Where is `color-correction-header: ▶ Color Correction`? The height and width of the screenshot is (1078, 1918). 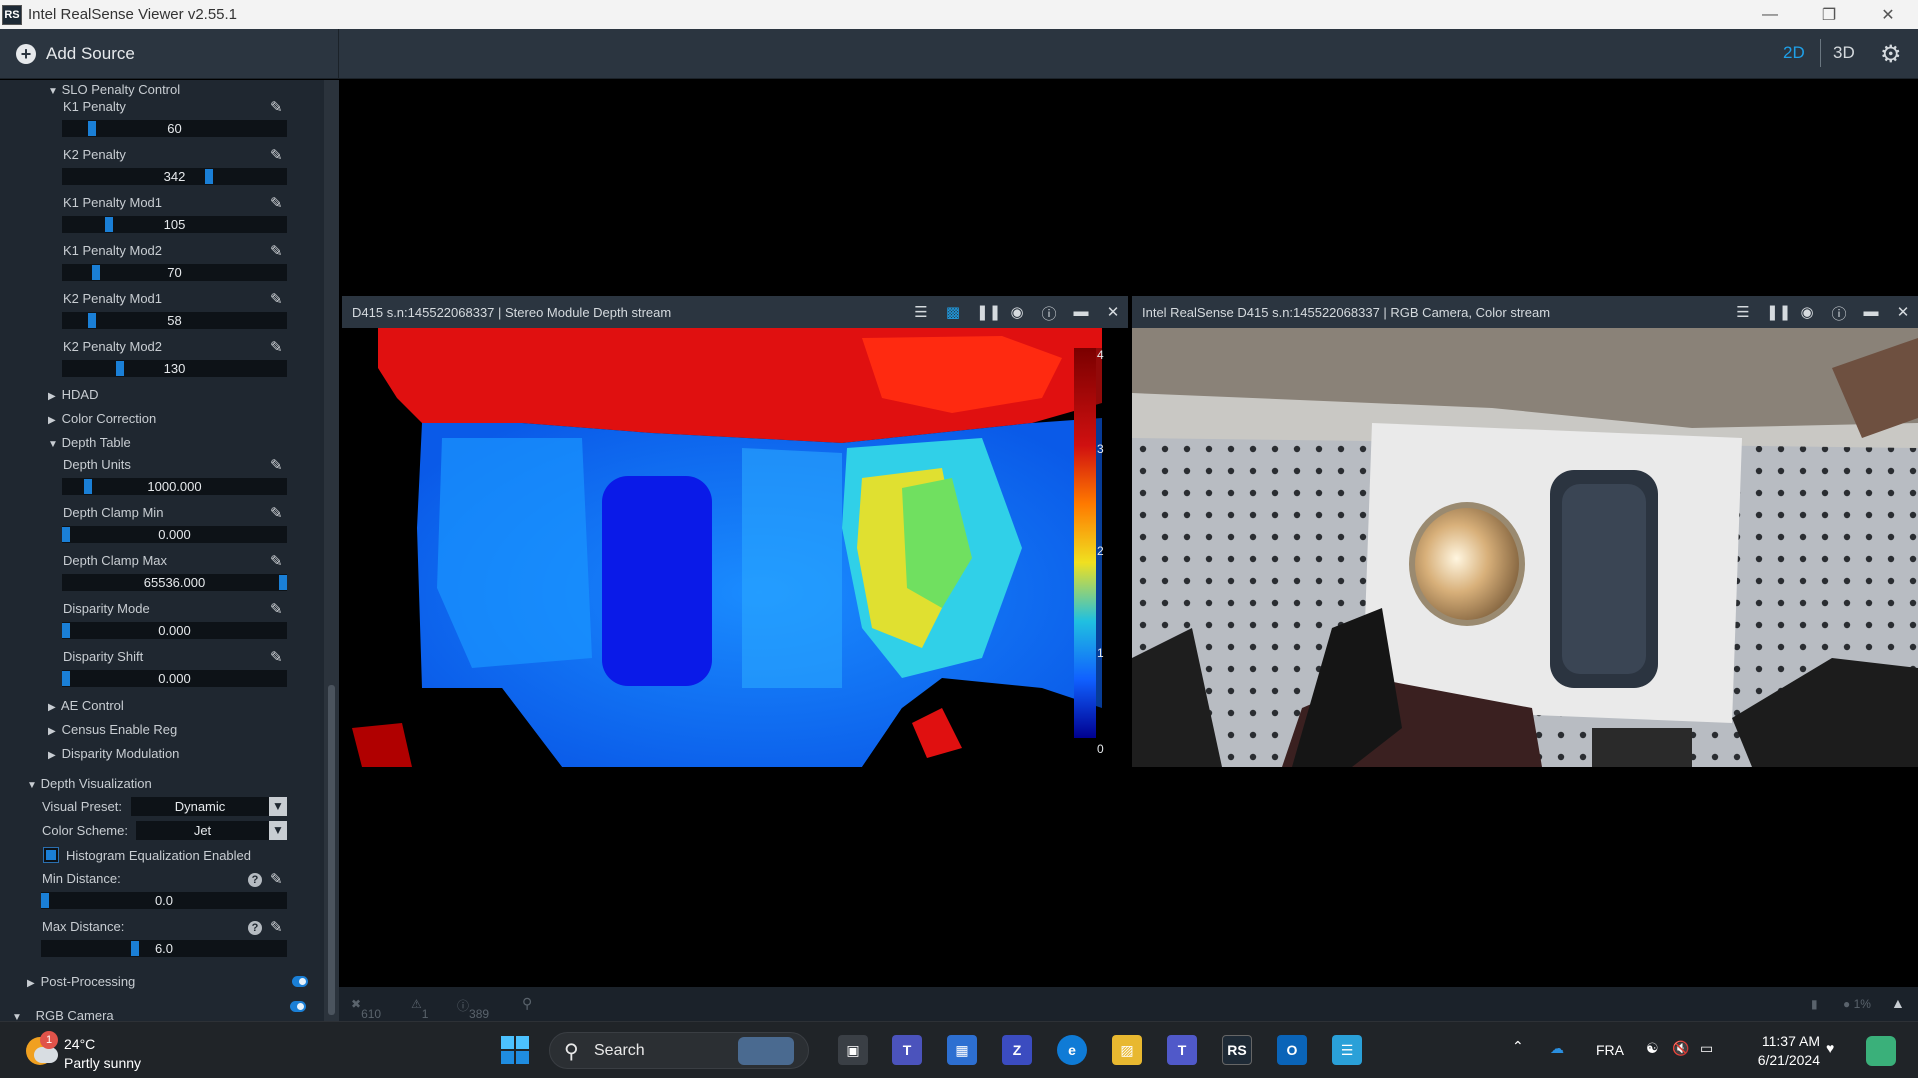
color-correction-header: ▶ Color Correction is located at coordinates (102, 418).